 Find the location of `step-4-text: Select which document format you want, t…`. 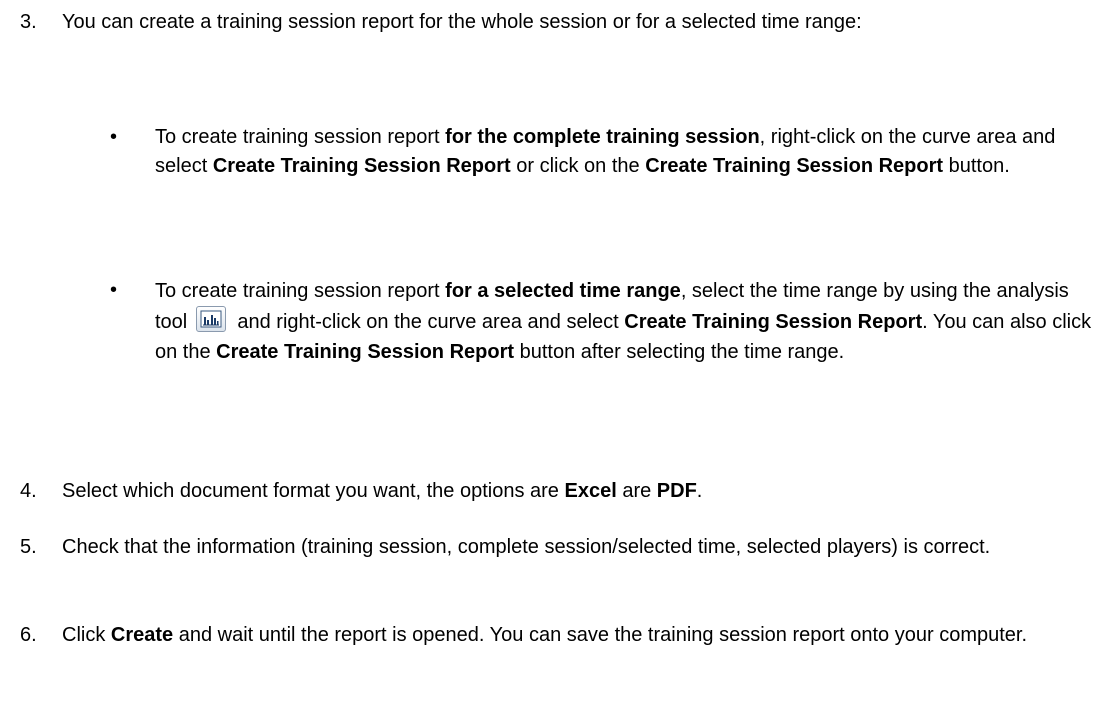

step-4-text: Select which document format you want, t… is located at coordinates (382, 491).